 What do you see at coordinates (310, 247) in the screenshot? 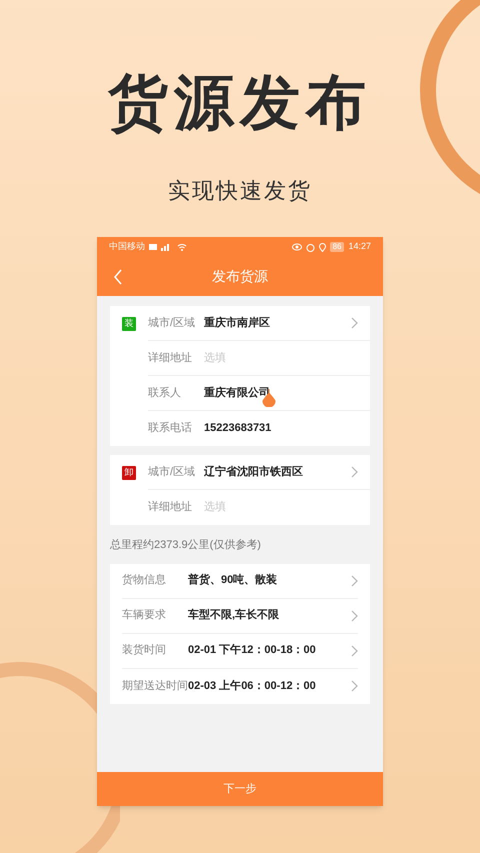
I see `alarm-icon` at bounding box center [310, 247].